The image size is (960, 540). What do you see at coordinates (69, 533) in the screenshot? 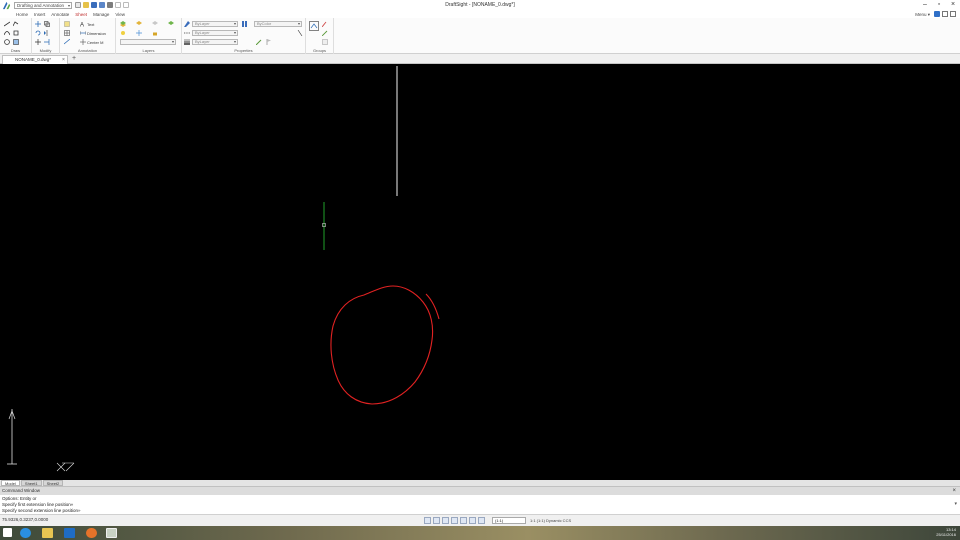
I see `outlook-icon` at bounding box center [69, 533].